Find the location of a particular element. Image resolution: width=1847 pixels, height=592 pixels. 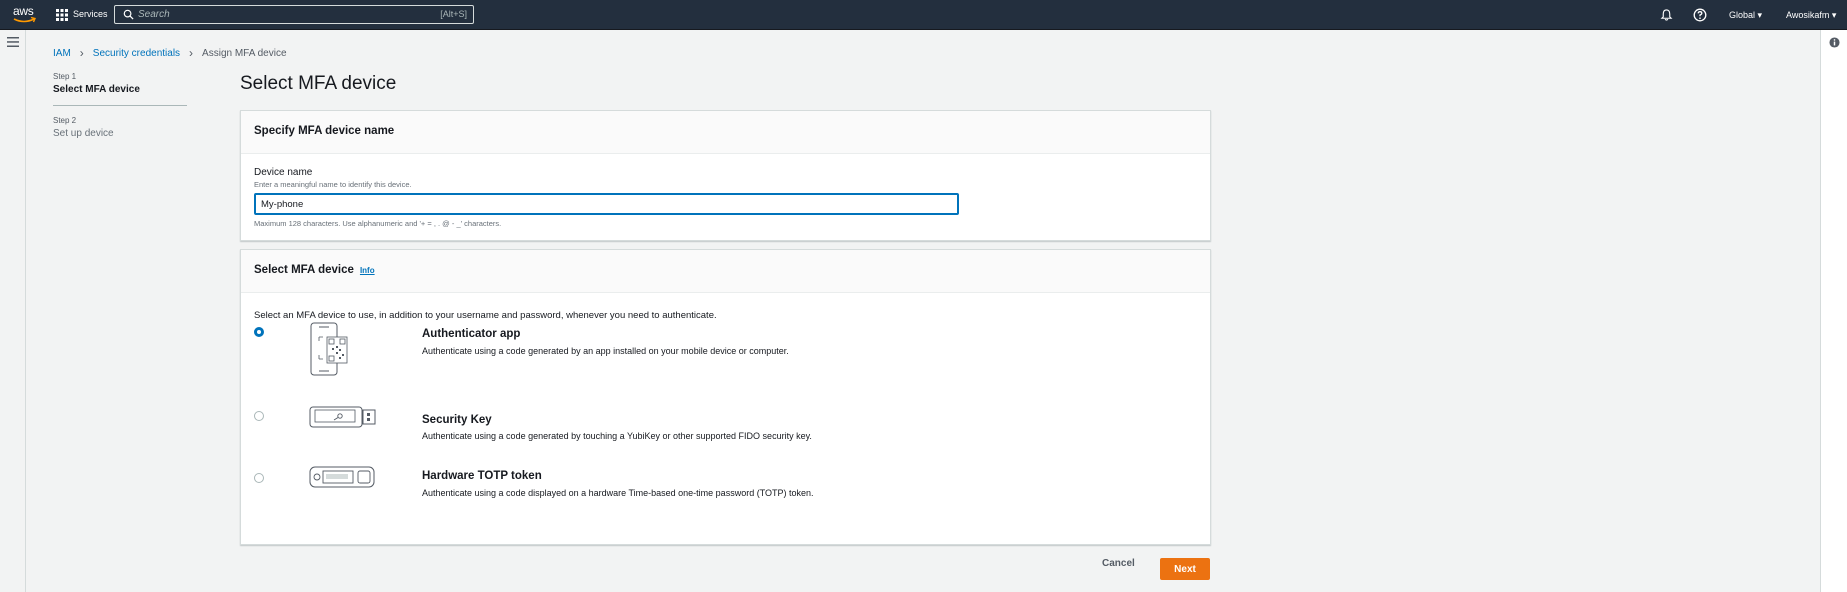

step-number: Step 1 is located at coordinates (65, 76).